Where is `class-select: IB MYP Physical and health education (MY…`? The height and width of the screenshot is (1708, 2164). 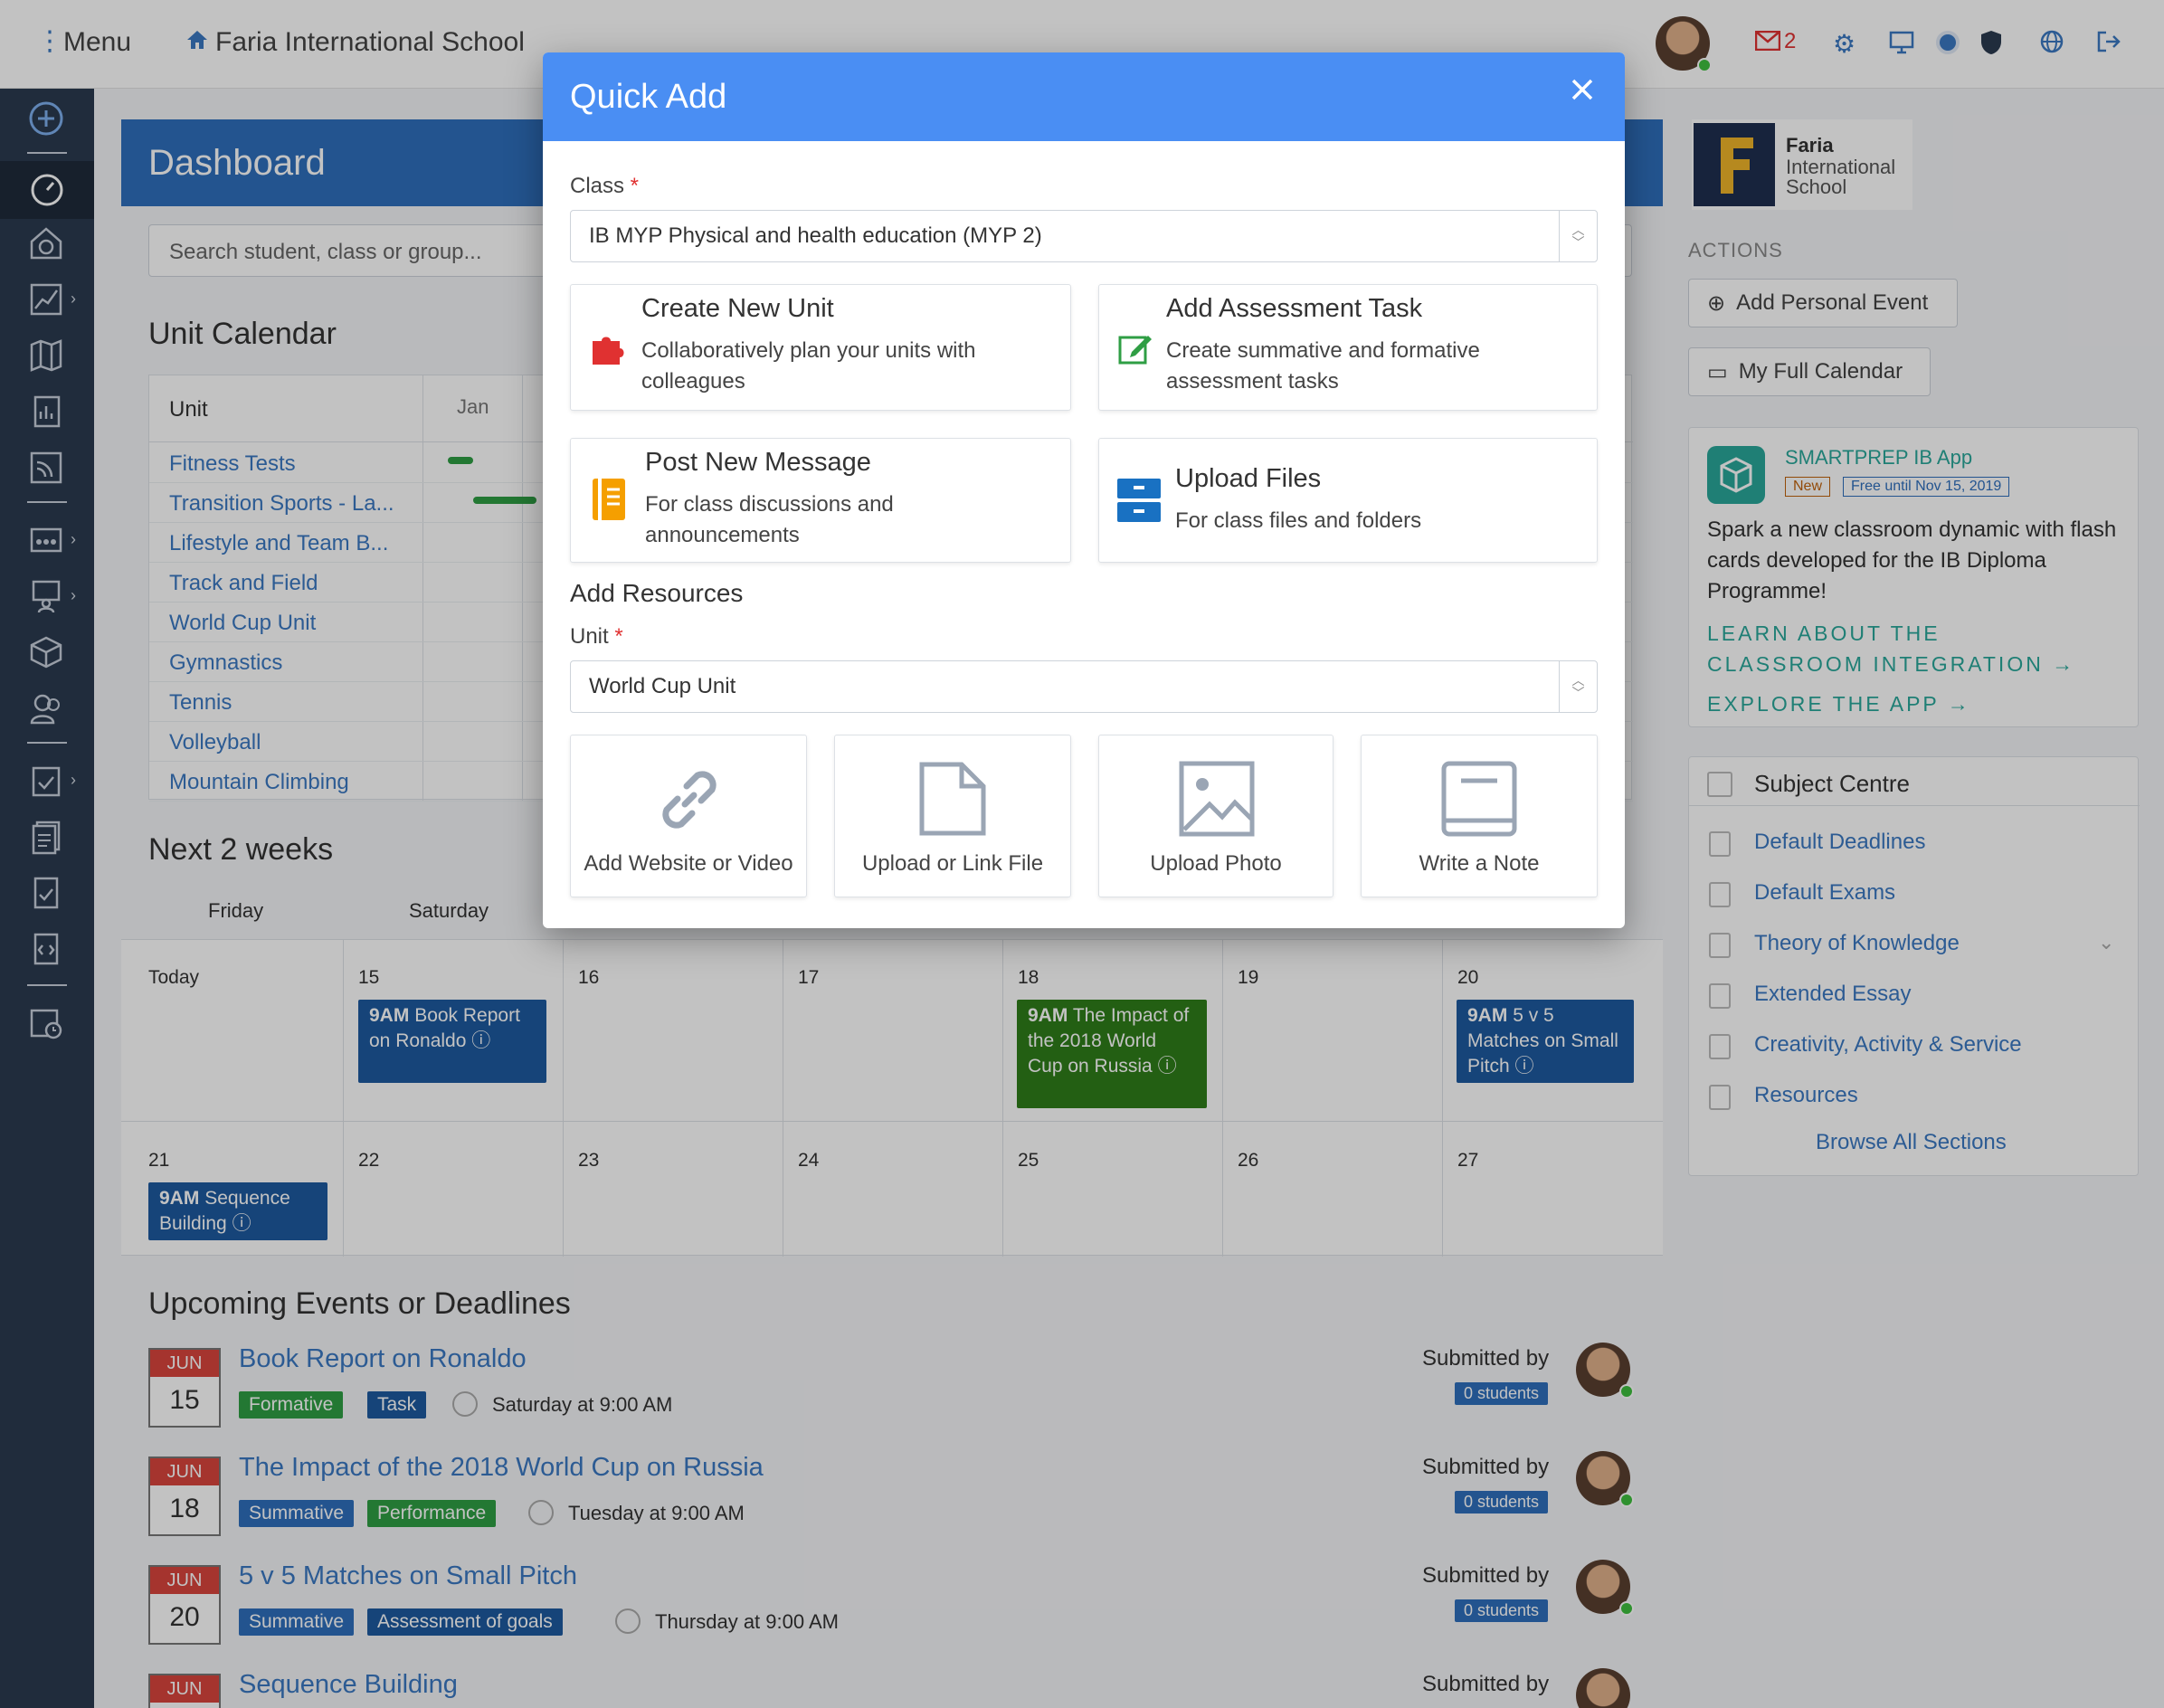 class-select: IB MYP Physical and health education (MY… is located at coordinates (1084, 236).